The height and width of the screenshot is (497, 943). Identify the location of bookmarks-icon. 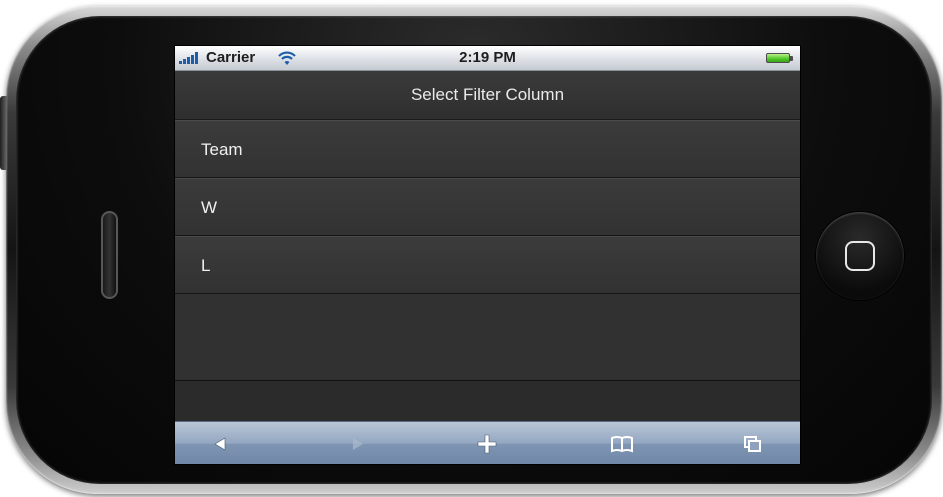
(622, 443).